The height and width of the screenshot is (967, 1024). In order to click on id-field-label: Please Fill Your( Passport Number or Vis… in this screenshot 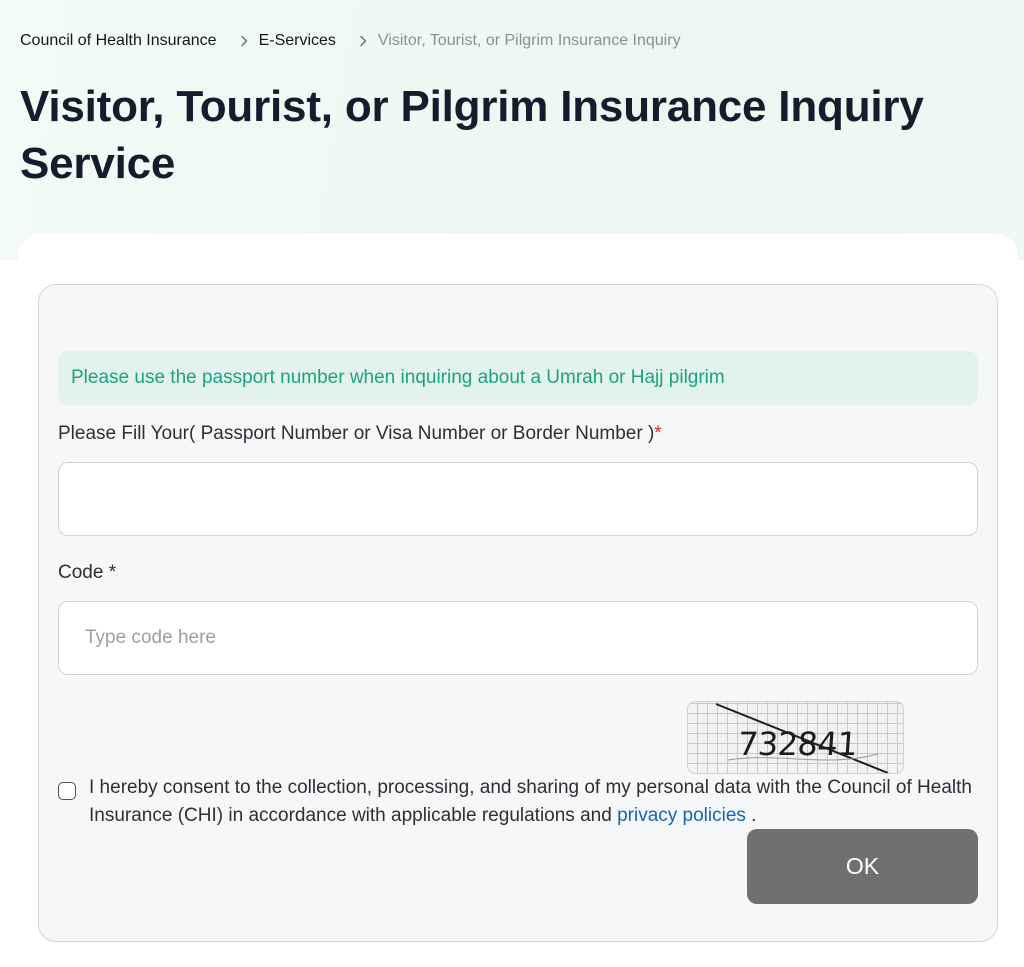, I will do `click(360, 434)`.